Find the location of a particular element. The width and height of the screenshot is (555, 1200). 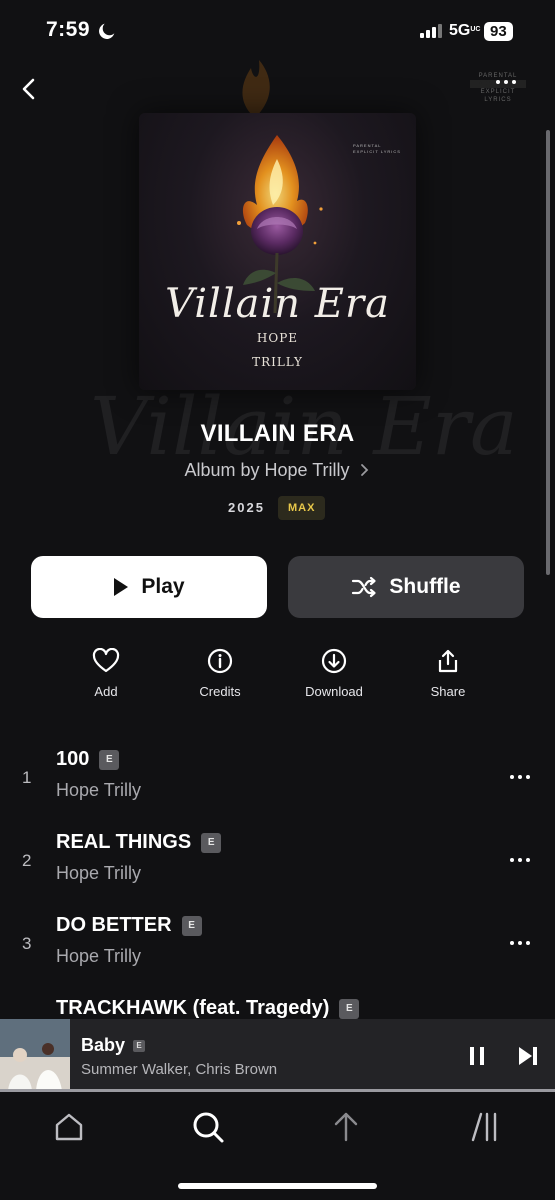

track-number: 3 is located at coordinates (27, 943).